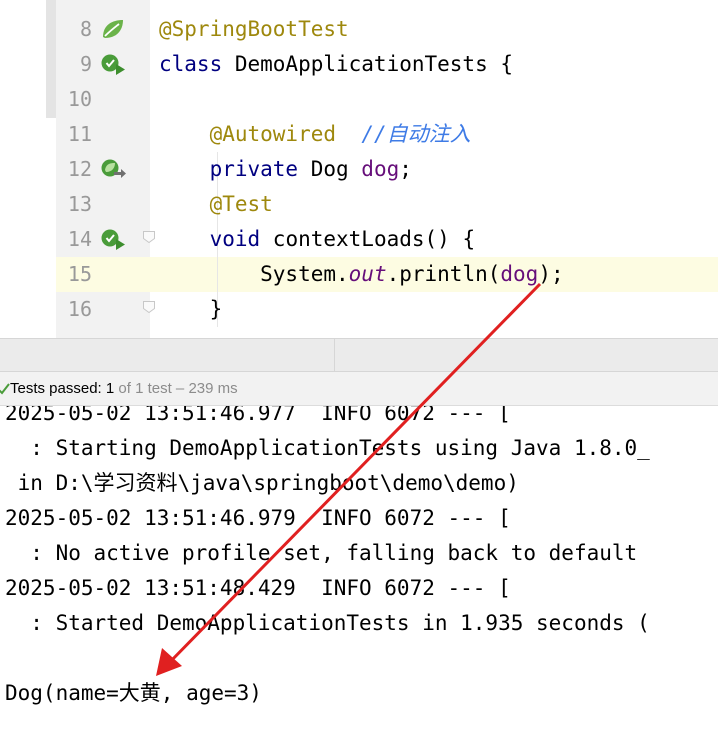 The height and width of the screenshot is (736, 718). What do you see at coordinates (113, 169) in the screenshot?
I see `autowired-bean-icon` at bounding box center [113, 169].